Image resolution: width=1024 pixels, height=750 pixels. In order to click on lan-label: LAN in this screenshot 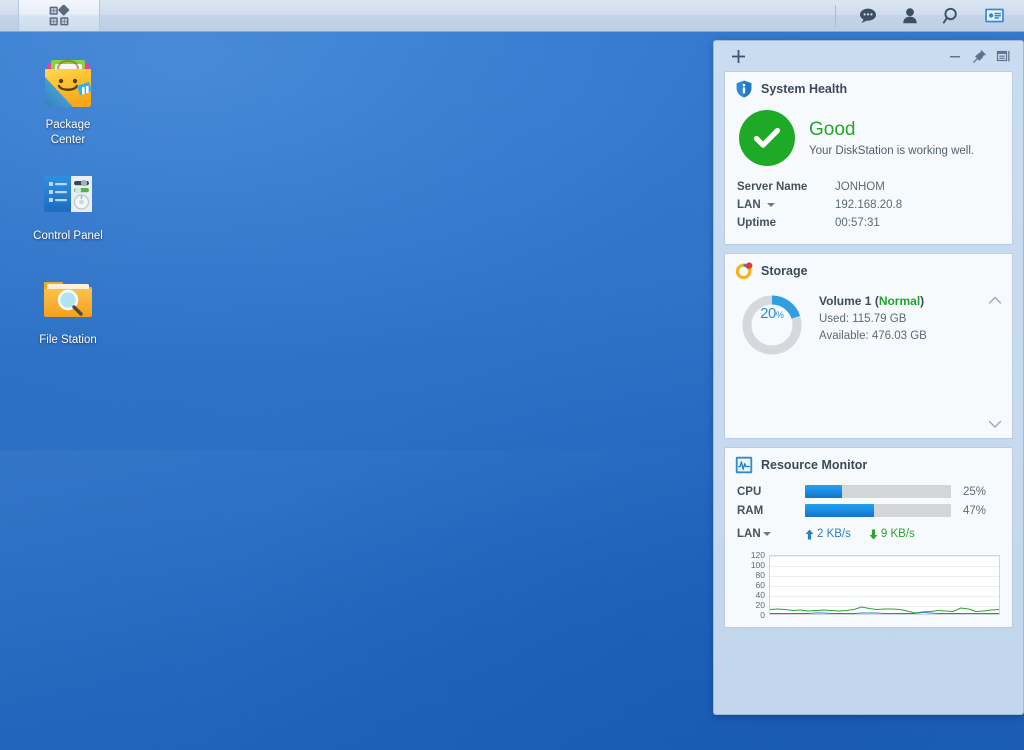, I will do `click(749, 534)`.